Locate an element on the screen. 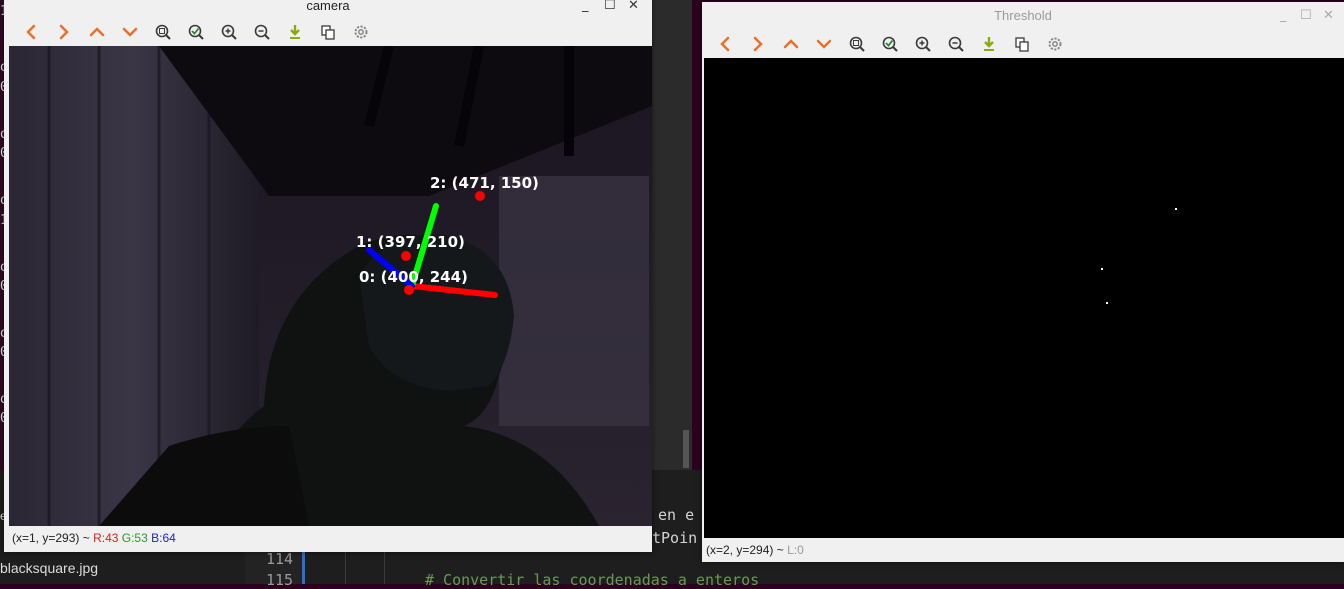  cursor-coords: (x=1, y=293) ~ is located at coordinates (51, 538).